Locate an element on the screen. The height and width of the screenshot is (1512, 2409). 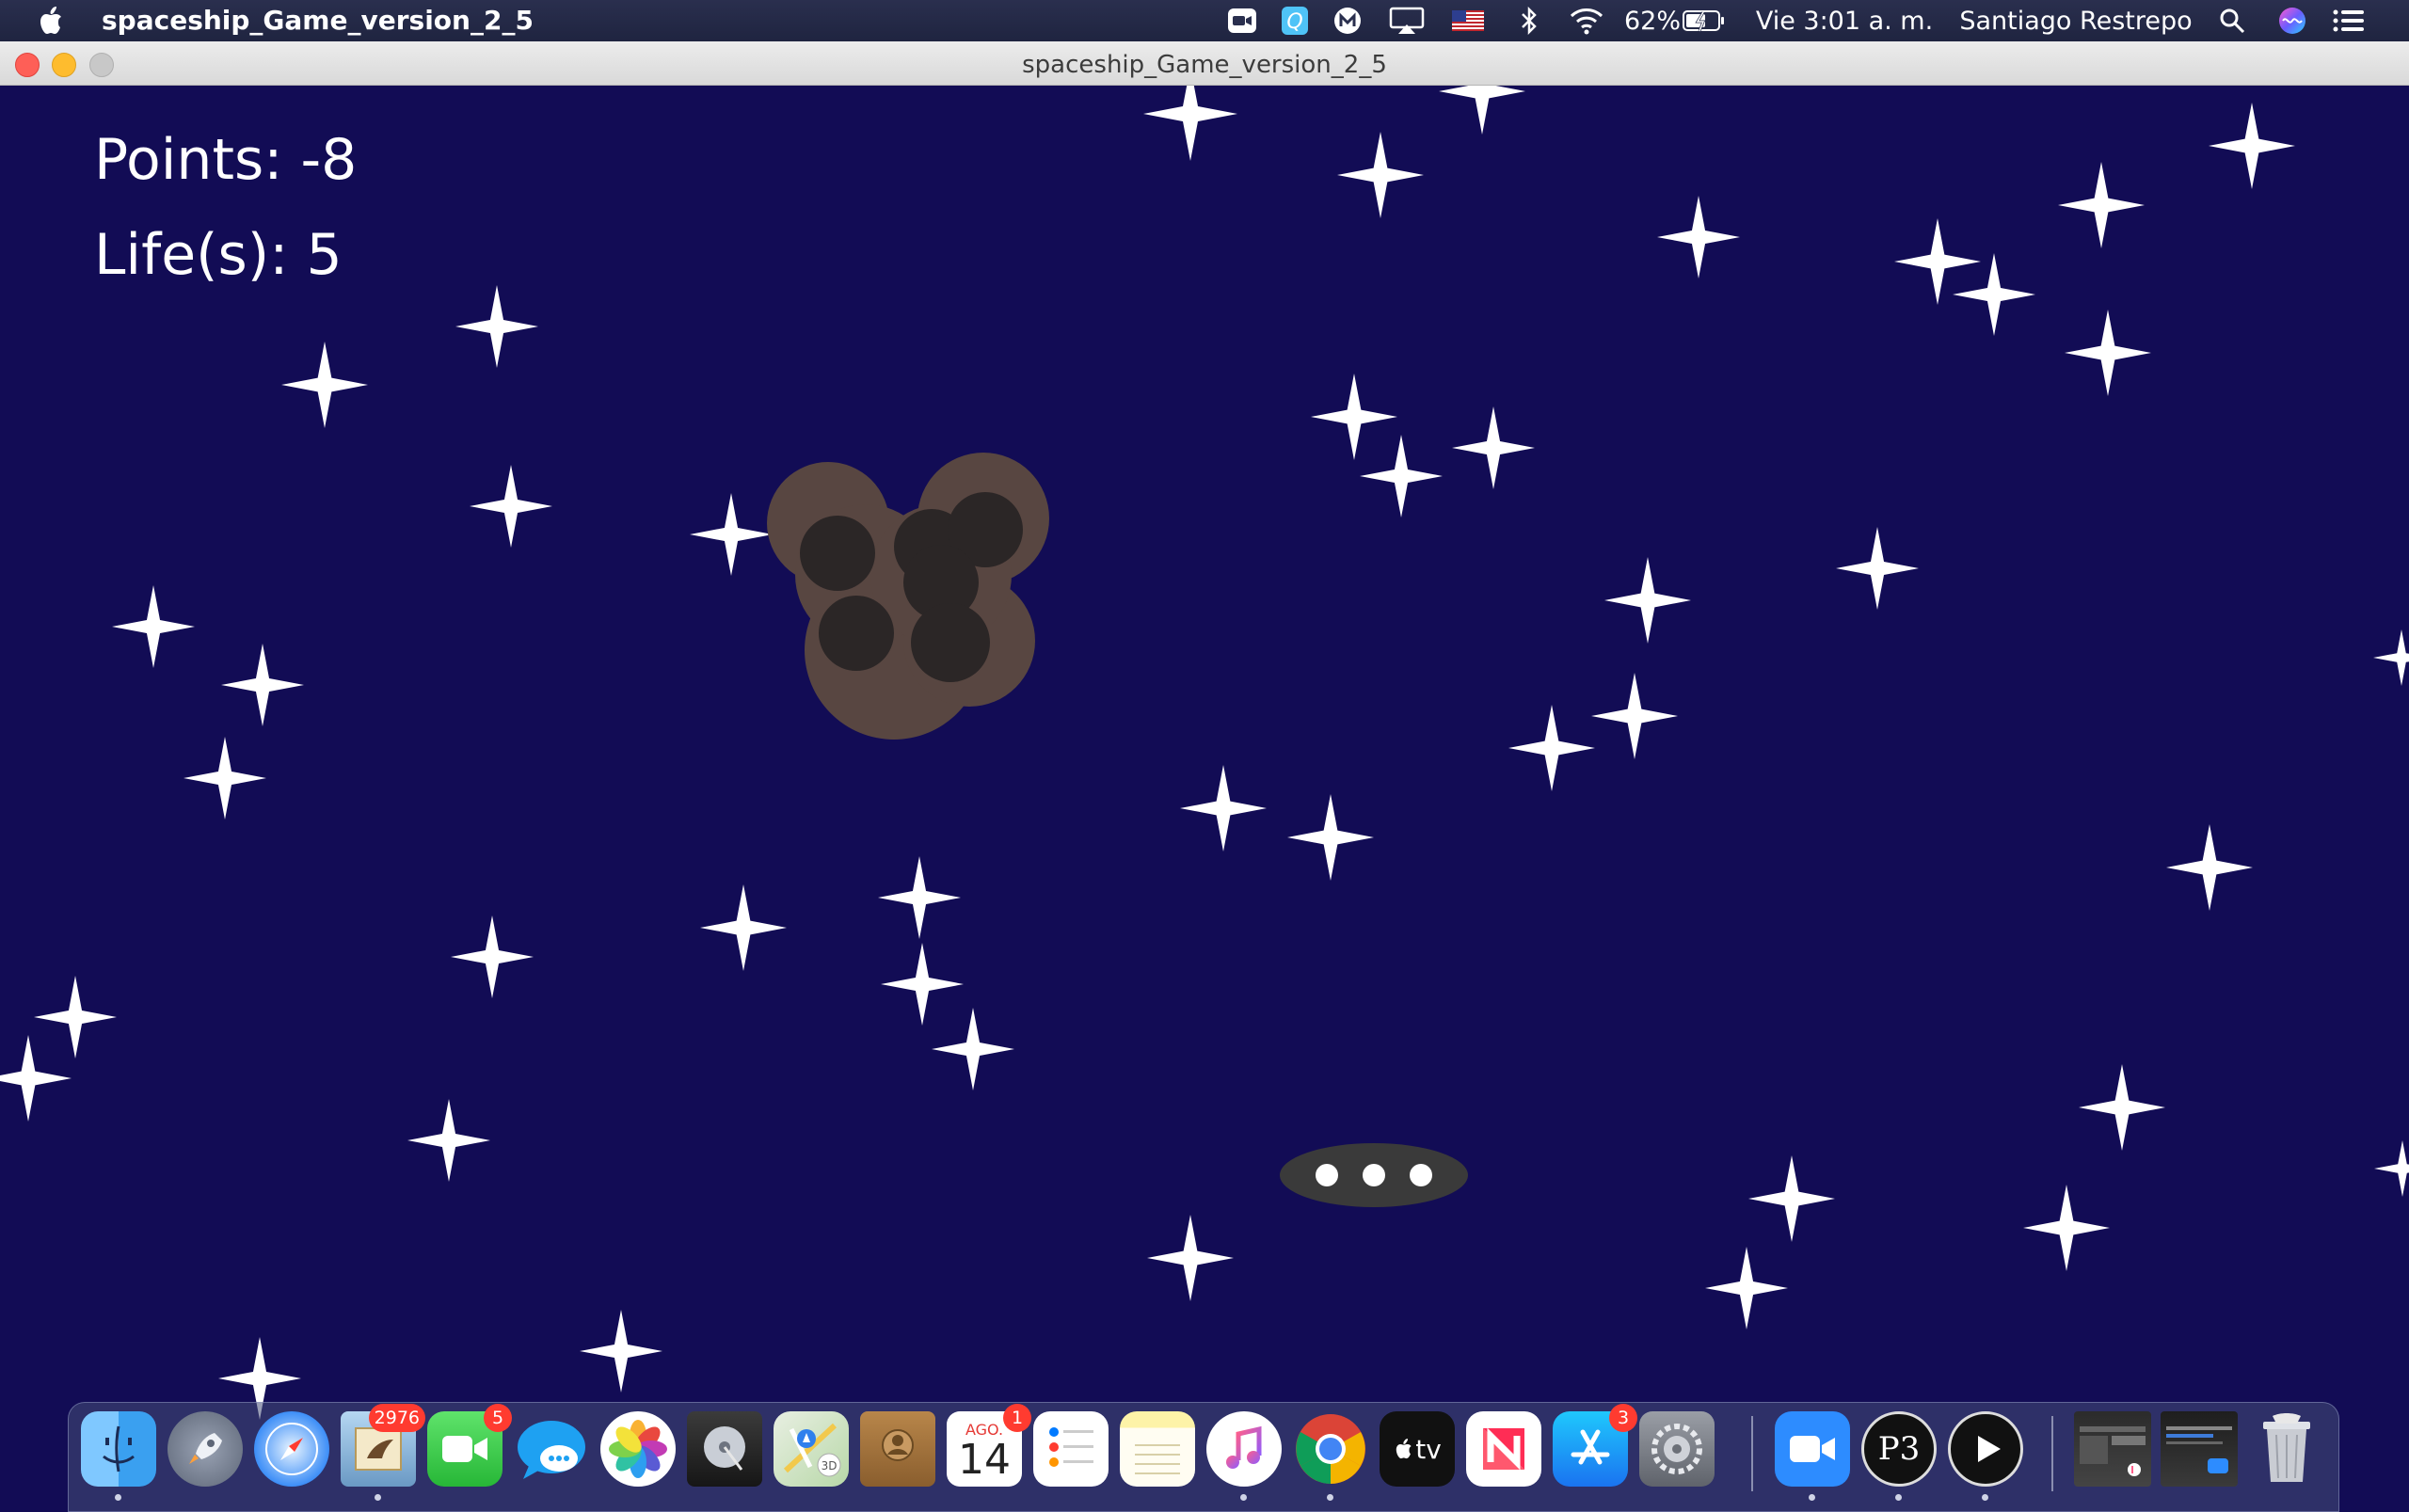
apple-tv-icon: tv is located at coordinates (1418, 1449).